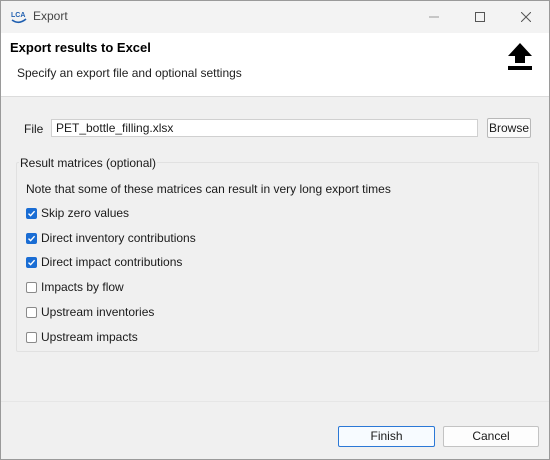 The height and width of the screenshot is (460, 550). Describe the element at coordinates (82, 287) in the screenshot. I see `option-label: Impacts by flow` at that location.